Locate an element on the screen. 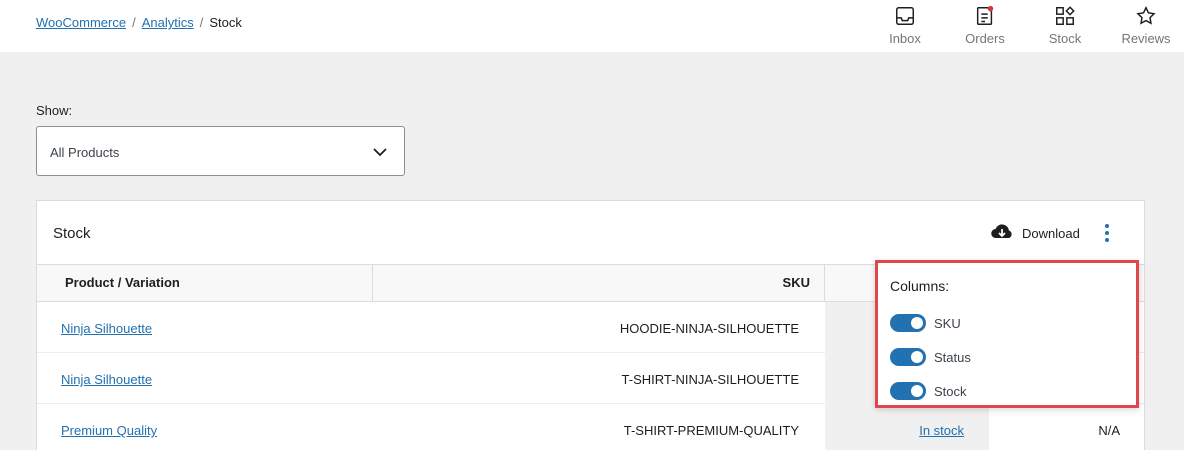  report-title: Stock is located at coordinates (72, 233).